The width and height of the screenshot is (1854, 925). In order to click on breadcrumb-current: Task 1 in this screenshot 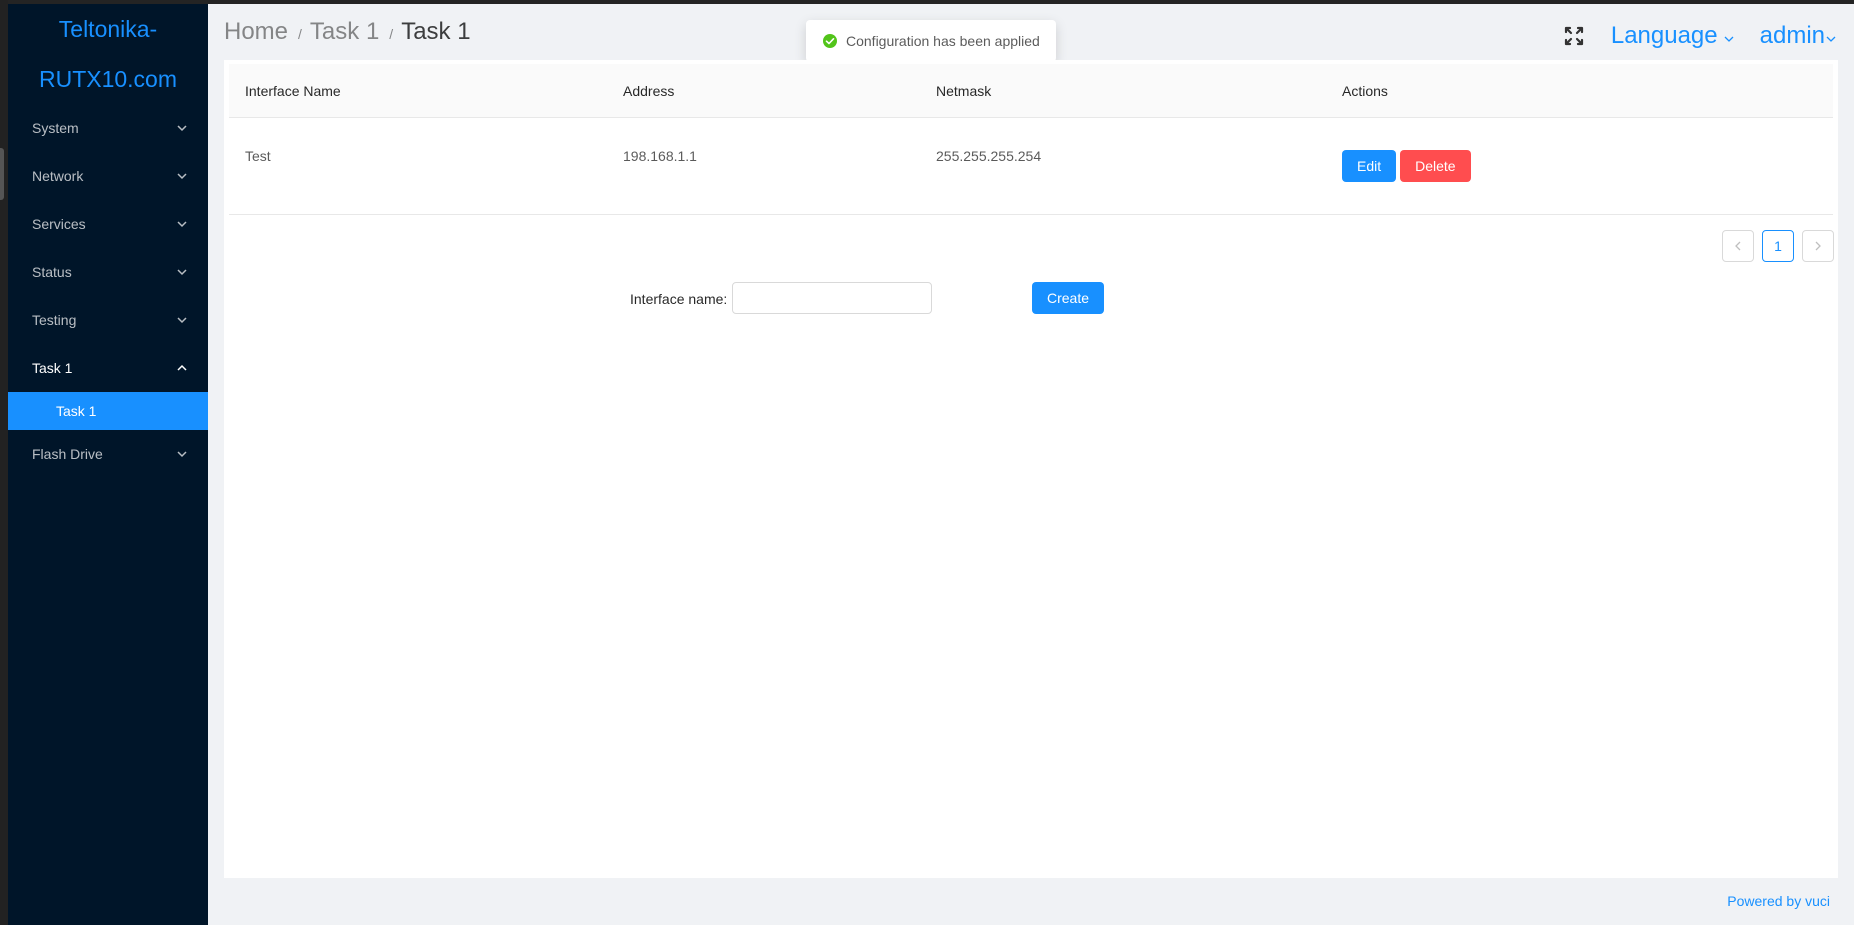, I will do `click(436, 31)`.